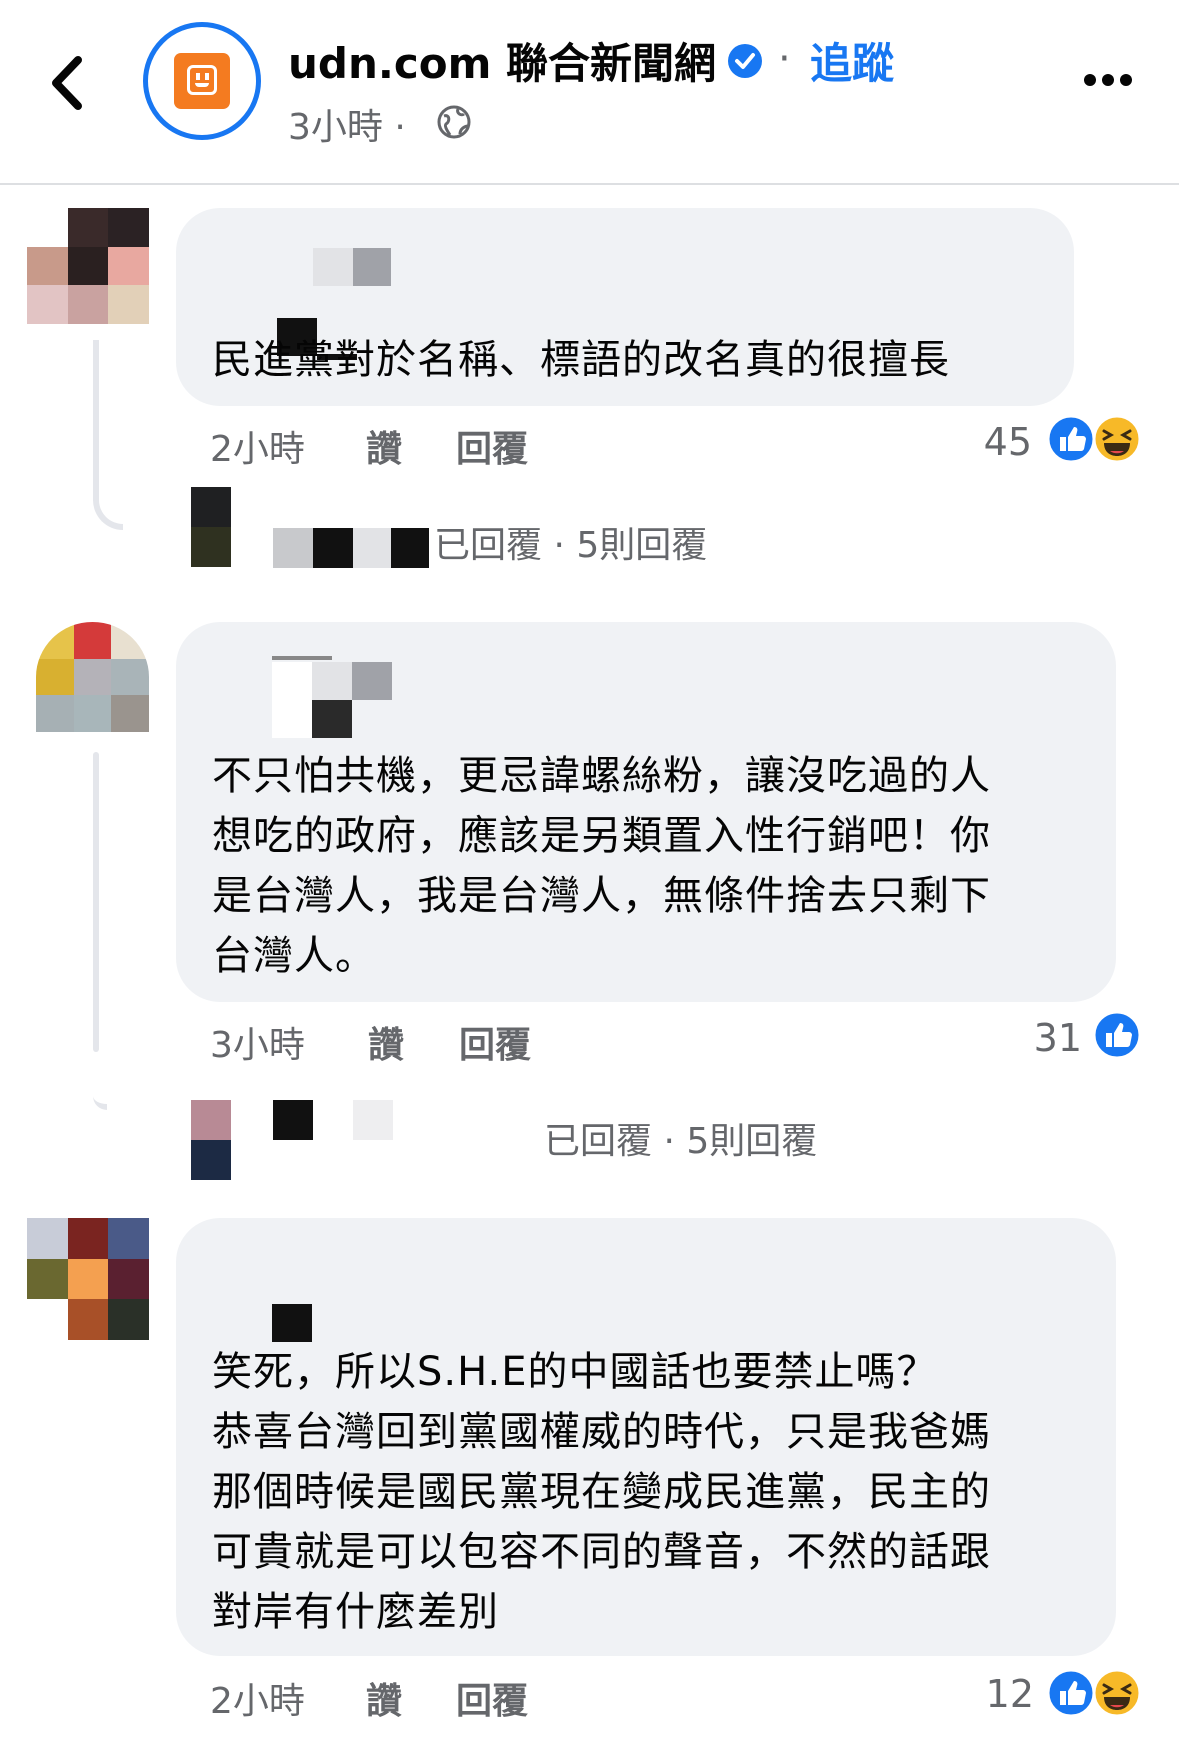 The image size is (1179, 1741). What do you see at coordinates (745, 61) in the screenshot?
I see `verified-badge-icon` at bounding box center [745, 61].